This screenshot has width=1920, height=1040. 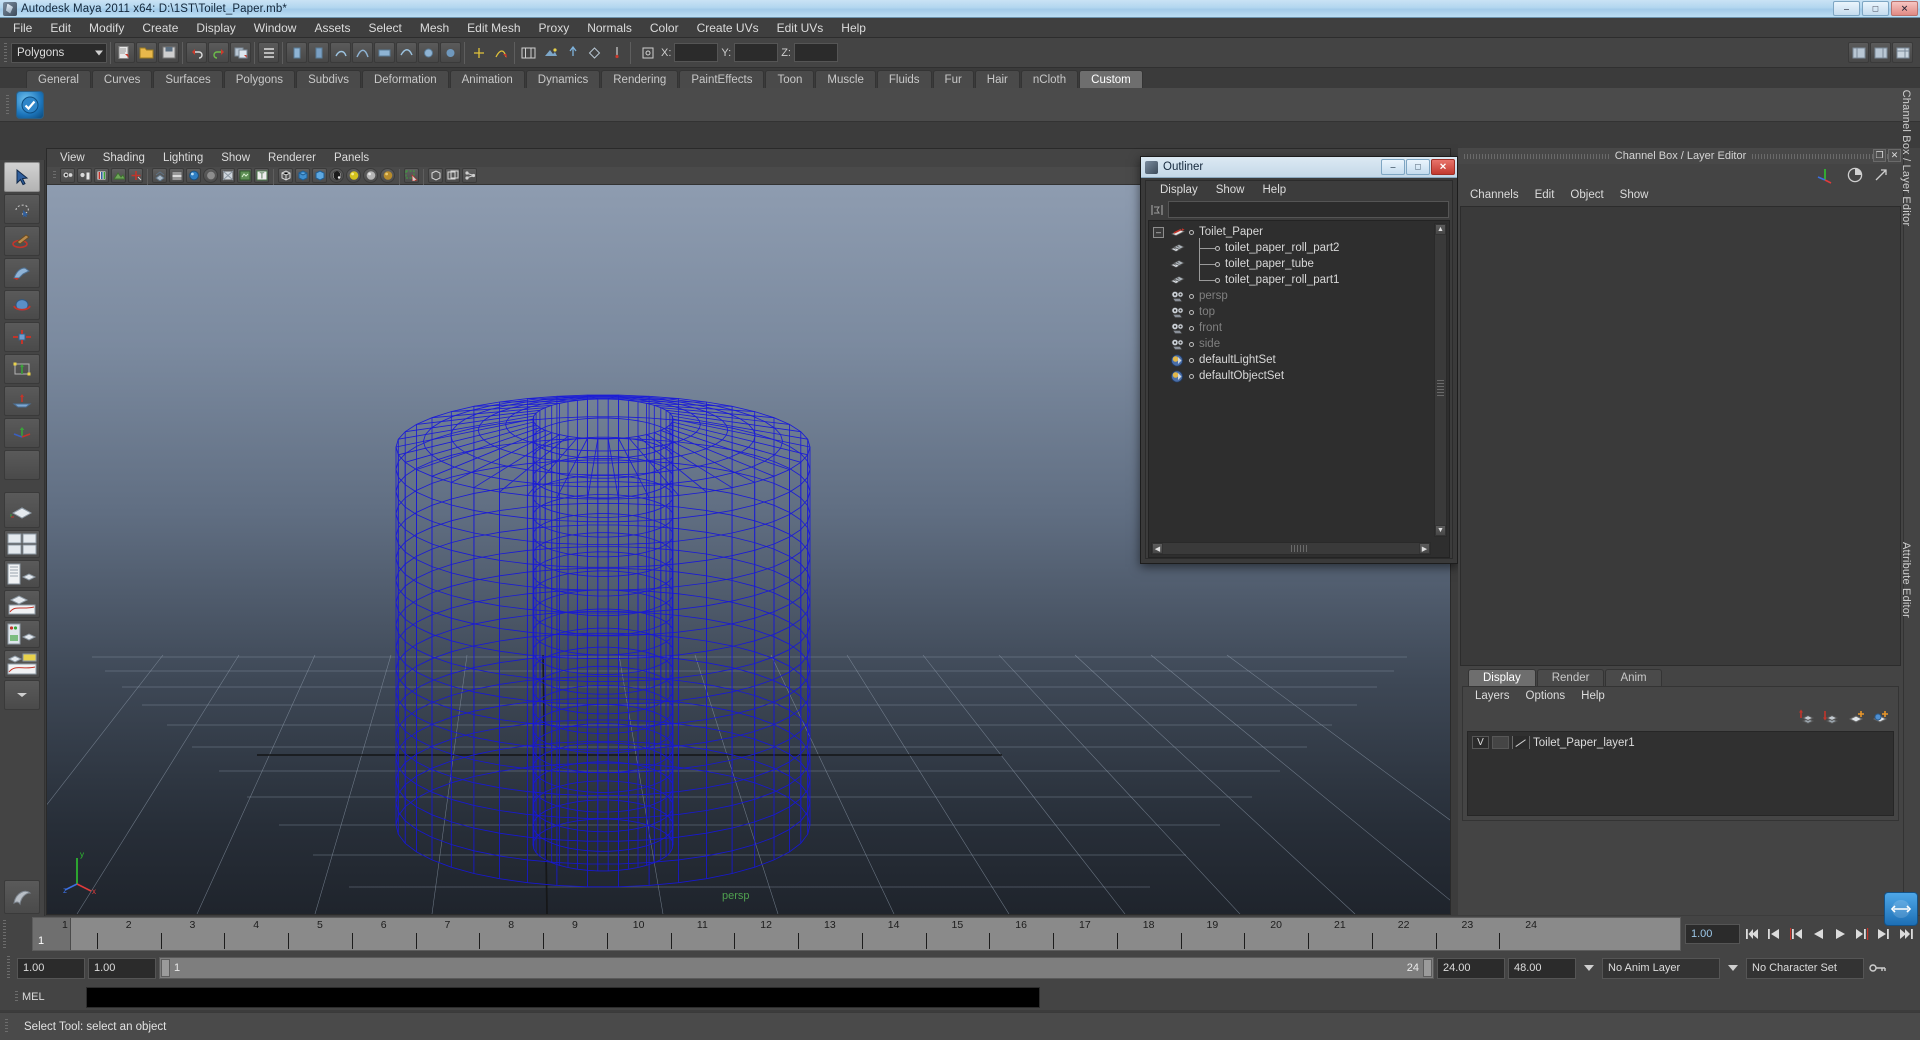 What do you see at coordinates (528, 52) in the screenshot?
I see `construction-history-button` at bounding box center [528, 52].